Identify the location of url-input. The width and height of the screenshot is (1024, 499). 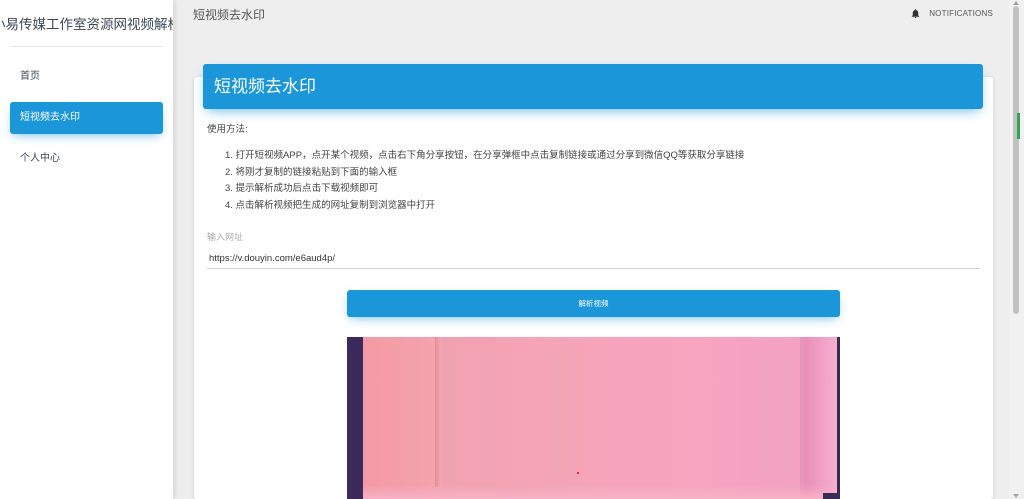
(593, 258).